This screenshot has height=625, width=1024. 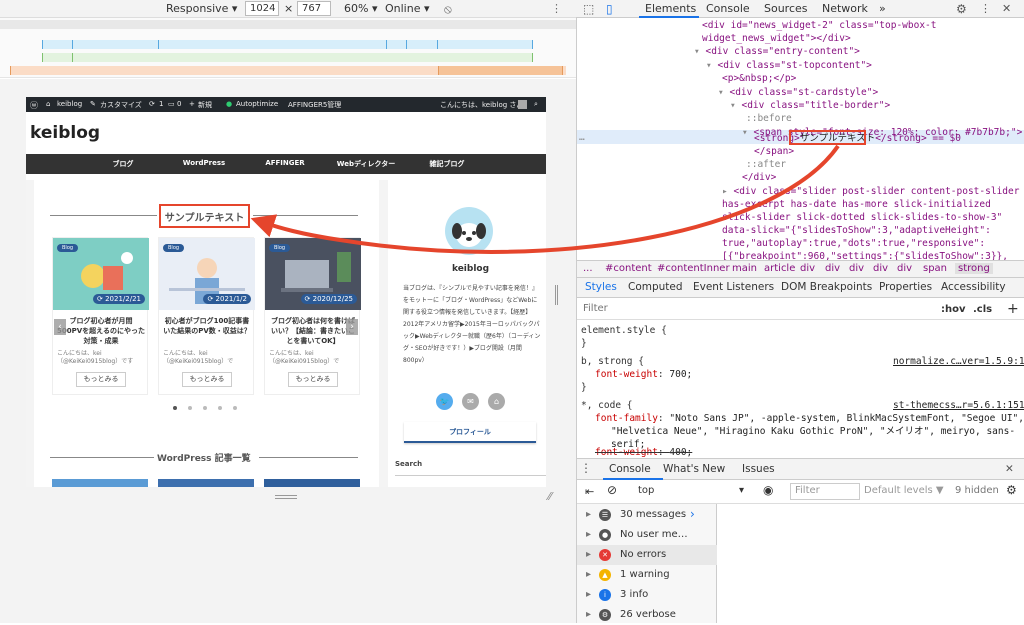 I want to click on settings-gear-icon: ⚙, so click(x=961, y=9).